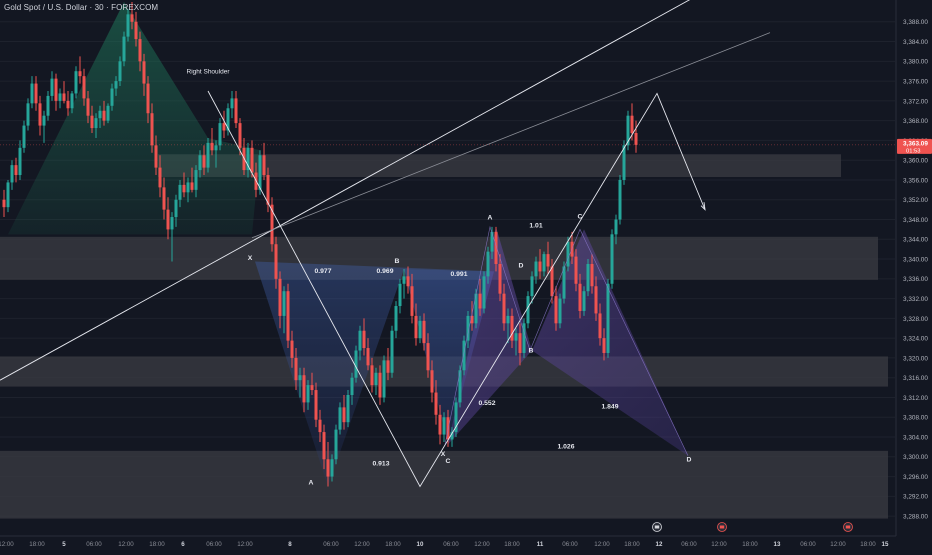 The image size is (932, 555). What do you see at coordinates (290, 544) in the screenshot?
I see `time-tick-label: 8` at bounding box center [290, 544].